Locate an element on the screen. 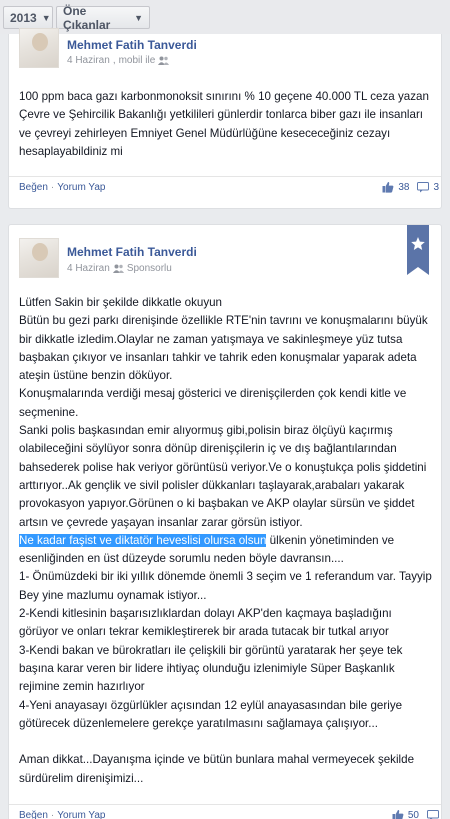 The height and width of the screenshot is (819, 450). featured-dropdown-label: Öne Çıkanlar is located at coordinates (87, 17).